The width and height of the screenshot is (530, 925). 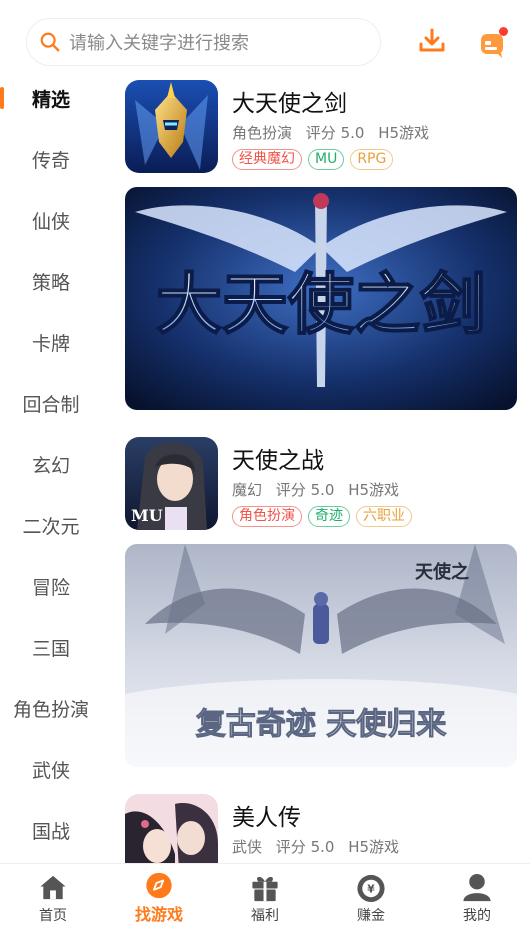 What do you see at coordinates (267, 159) in the screenshot?
I see `game-tag: 经典魔幻` at bounding box center [267, 159].